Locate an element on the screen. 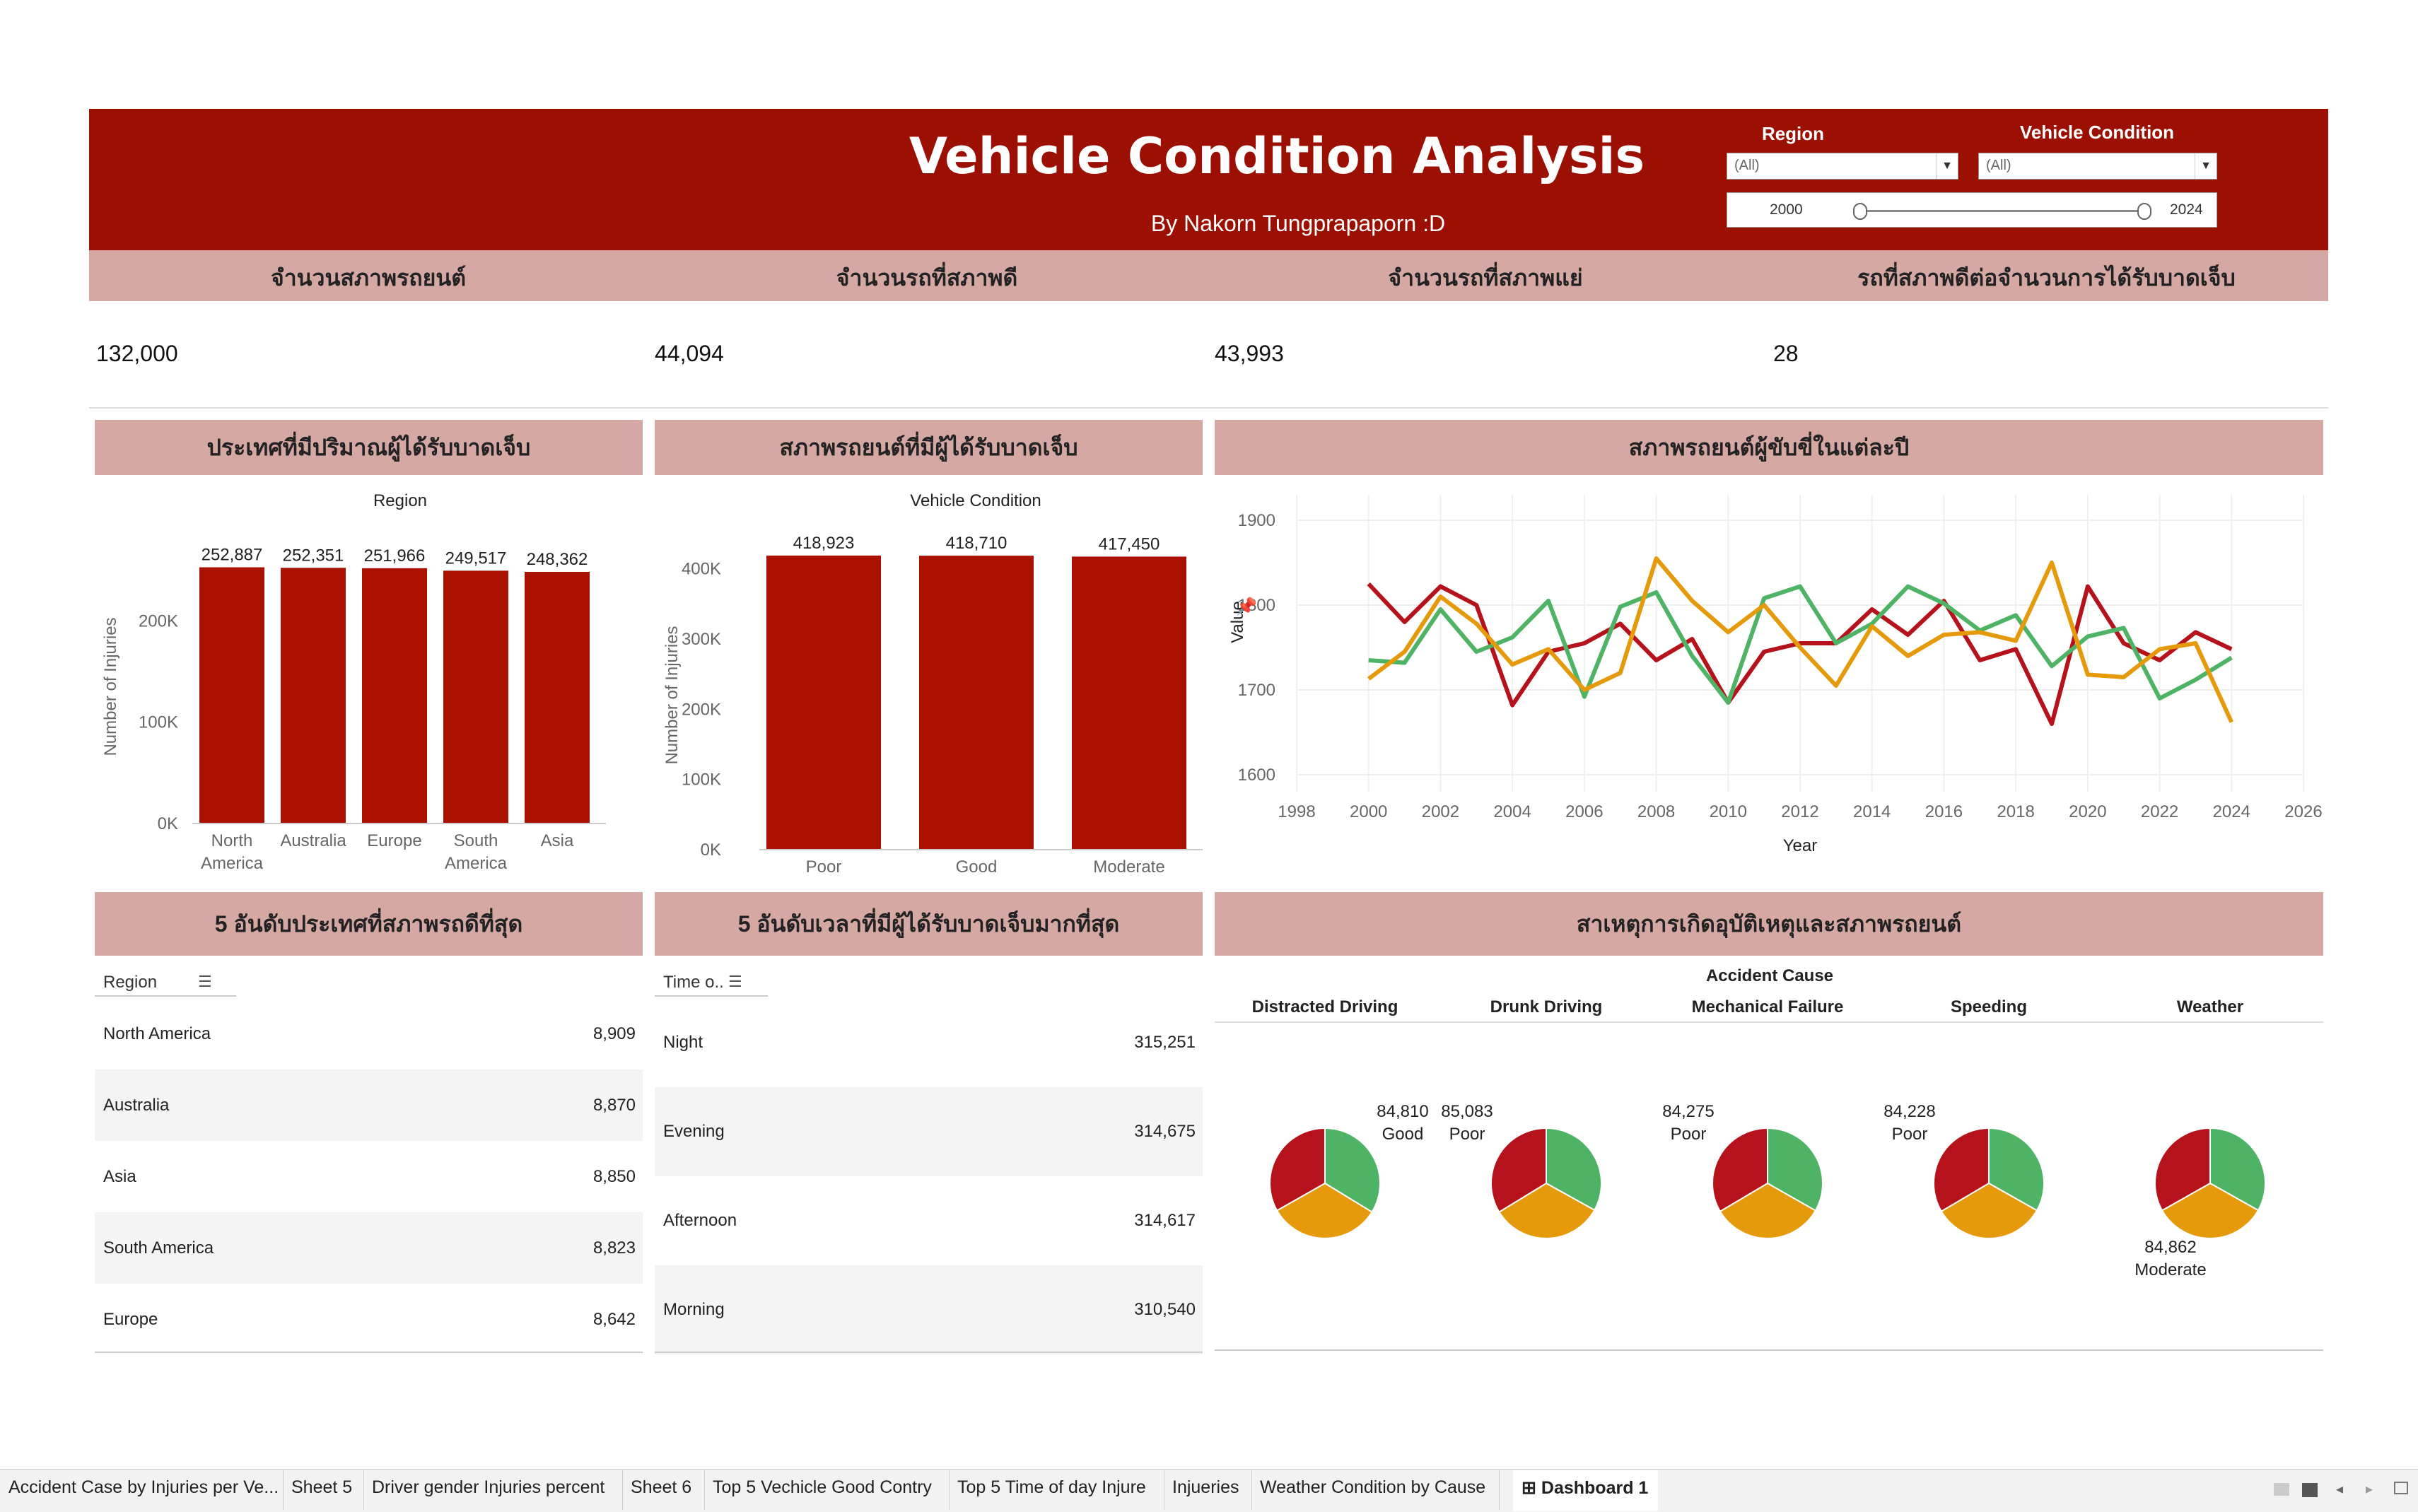  x-tick-label: 2014 is located at coordinates (1872, 811).